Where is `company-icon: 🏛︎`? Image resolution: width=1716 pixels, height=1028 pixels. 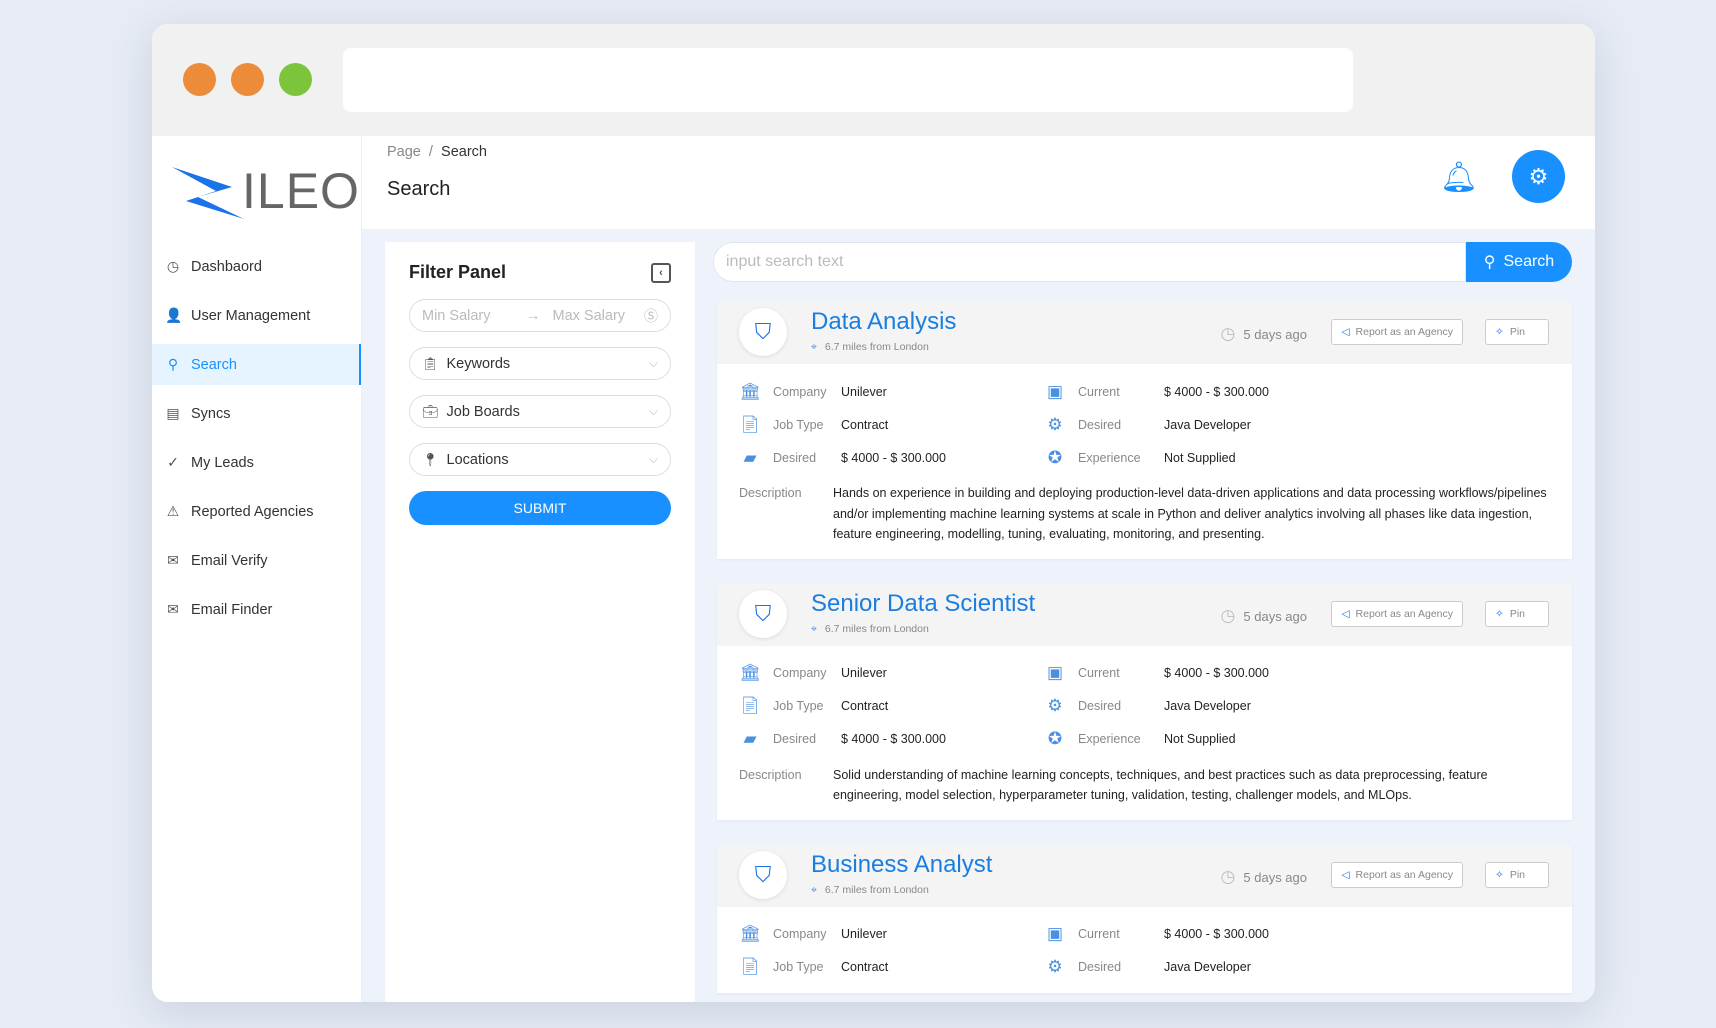
company-icon: 🏛︎ is located at coordinates (750, 933).